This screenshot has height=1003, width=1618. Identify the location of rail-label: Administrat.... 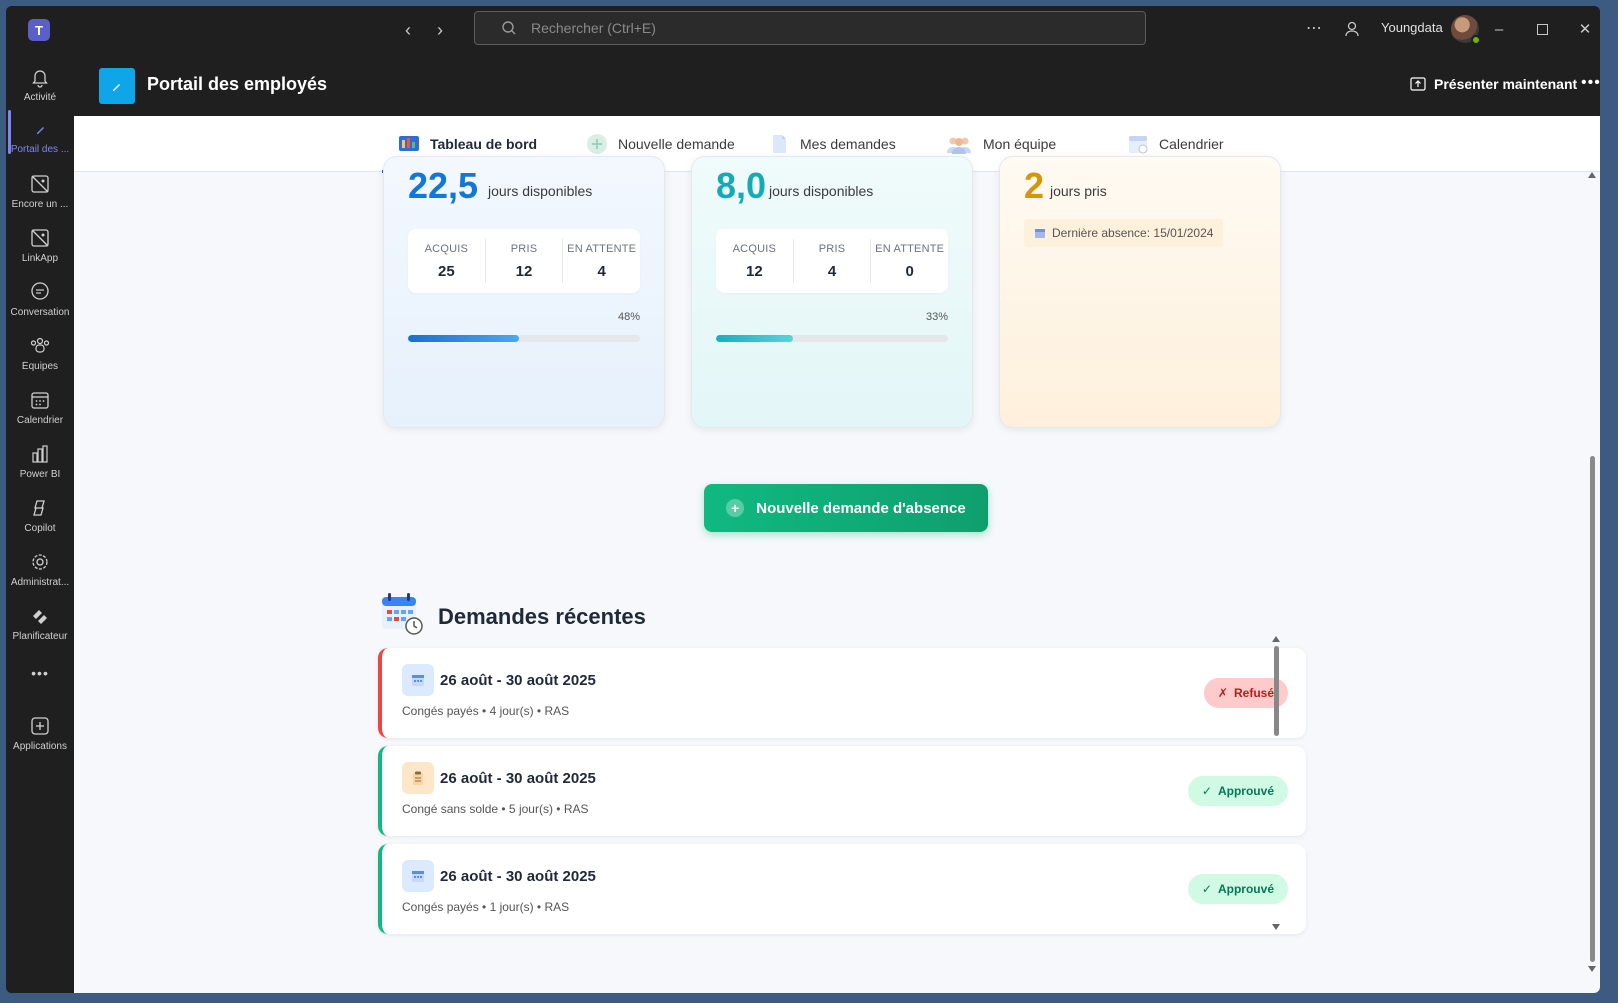
(40, 582).